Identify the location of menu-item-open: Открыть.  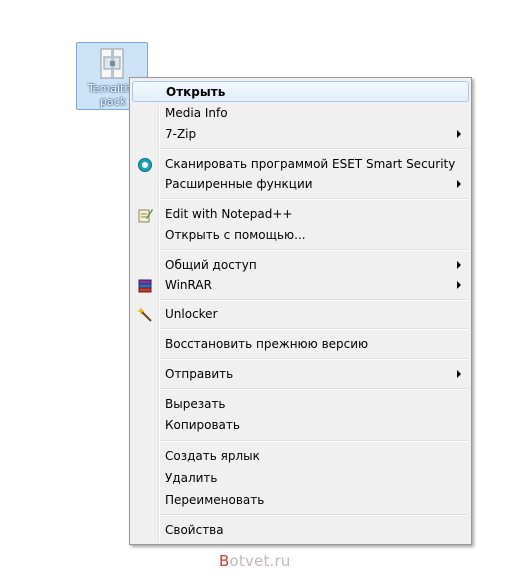
(300, 91).